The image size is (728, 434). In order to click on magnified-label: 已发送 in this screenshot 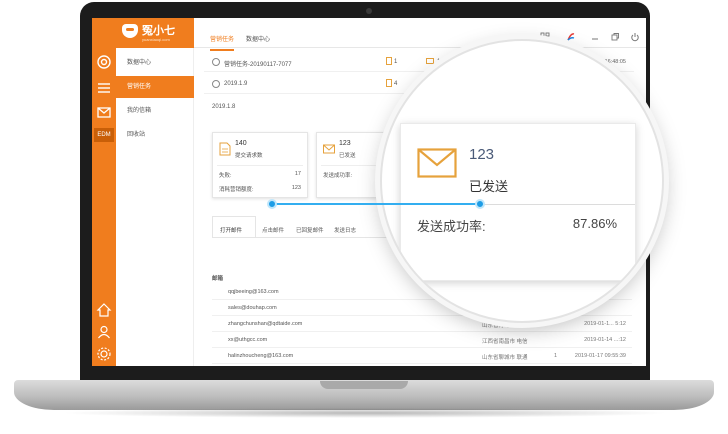, I will do `click(489, 186)`.